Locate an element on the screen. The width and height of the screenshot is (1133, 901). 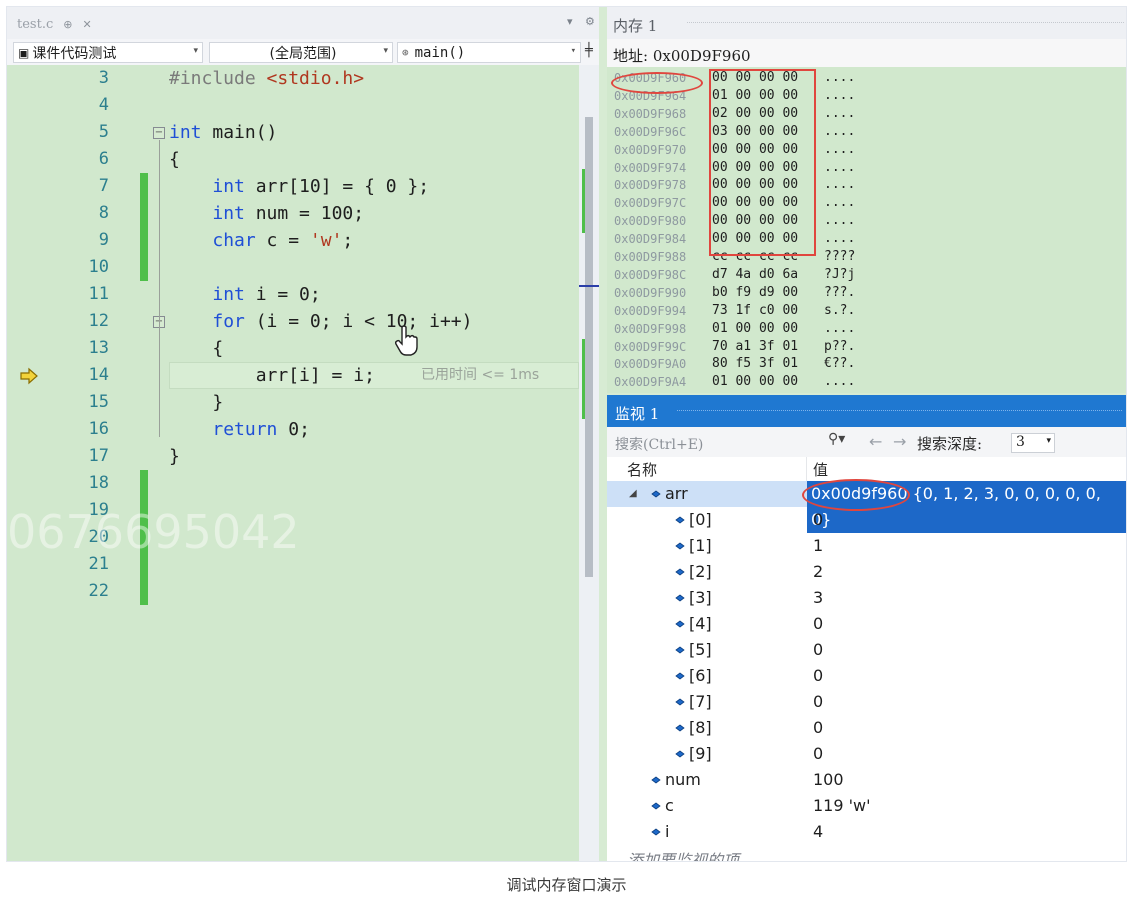
code-line: 13 { is located at coordinates (293, 348).